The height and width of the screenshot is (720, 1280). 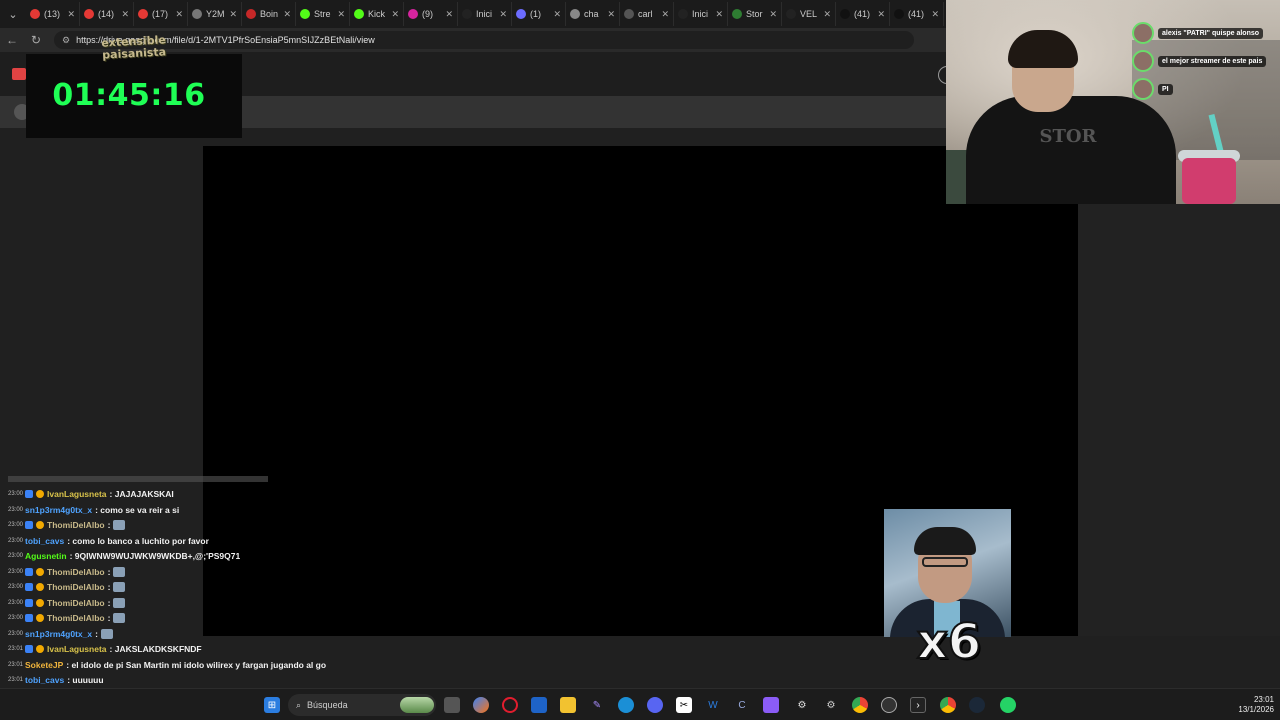 I want to click on browser-tab: VEL ✕, so click(x=809, y=14).